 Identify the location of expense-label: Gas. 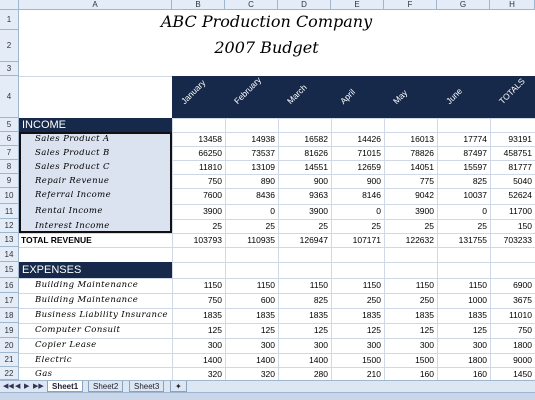
(102, 375).